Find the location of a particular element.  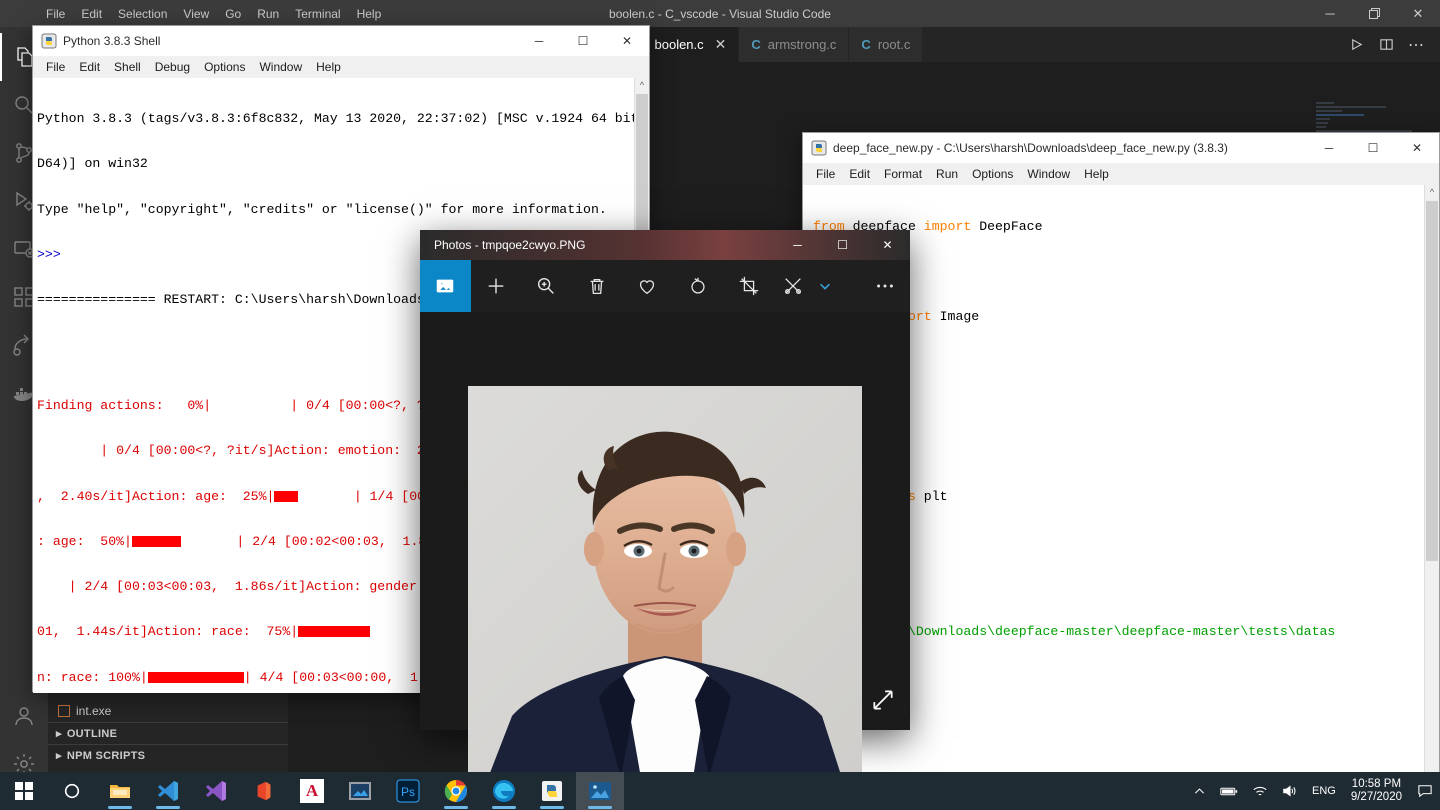

sidebar-file-label: int.exe is located at coordinates (94, 711).